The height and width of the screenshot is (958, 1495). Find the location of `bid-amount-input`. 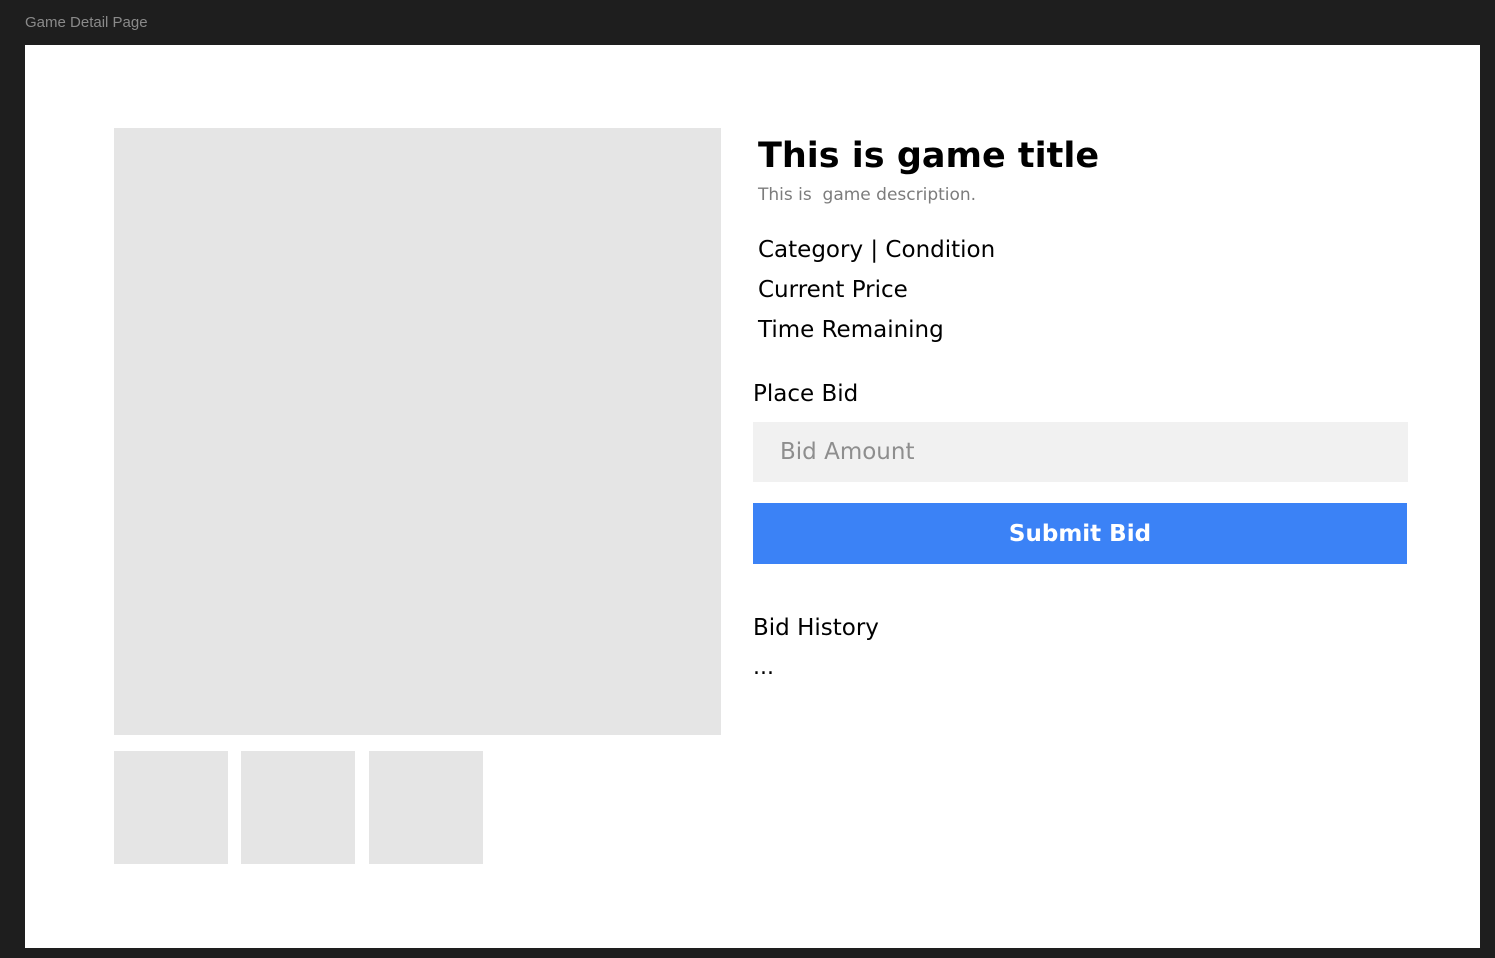

bid-amount-input is located at coordinates (1080, 452).